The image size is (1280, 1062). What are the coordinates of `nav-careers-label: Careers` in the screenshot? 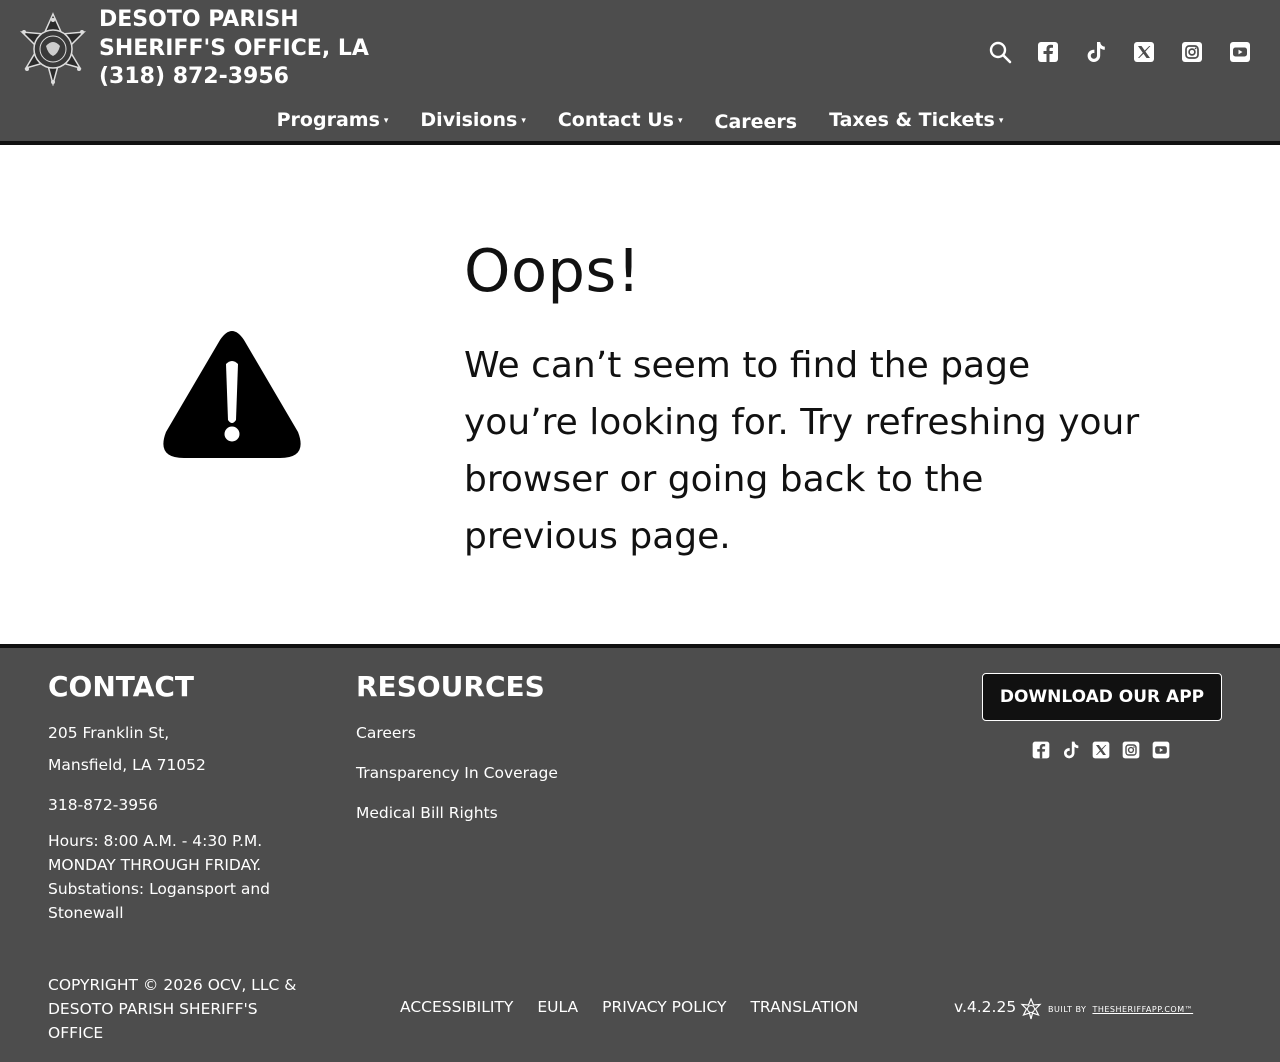 It's located at (756, 122).